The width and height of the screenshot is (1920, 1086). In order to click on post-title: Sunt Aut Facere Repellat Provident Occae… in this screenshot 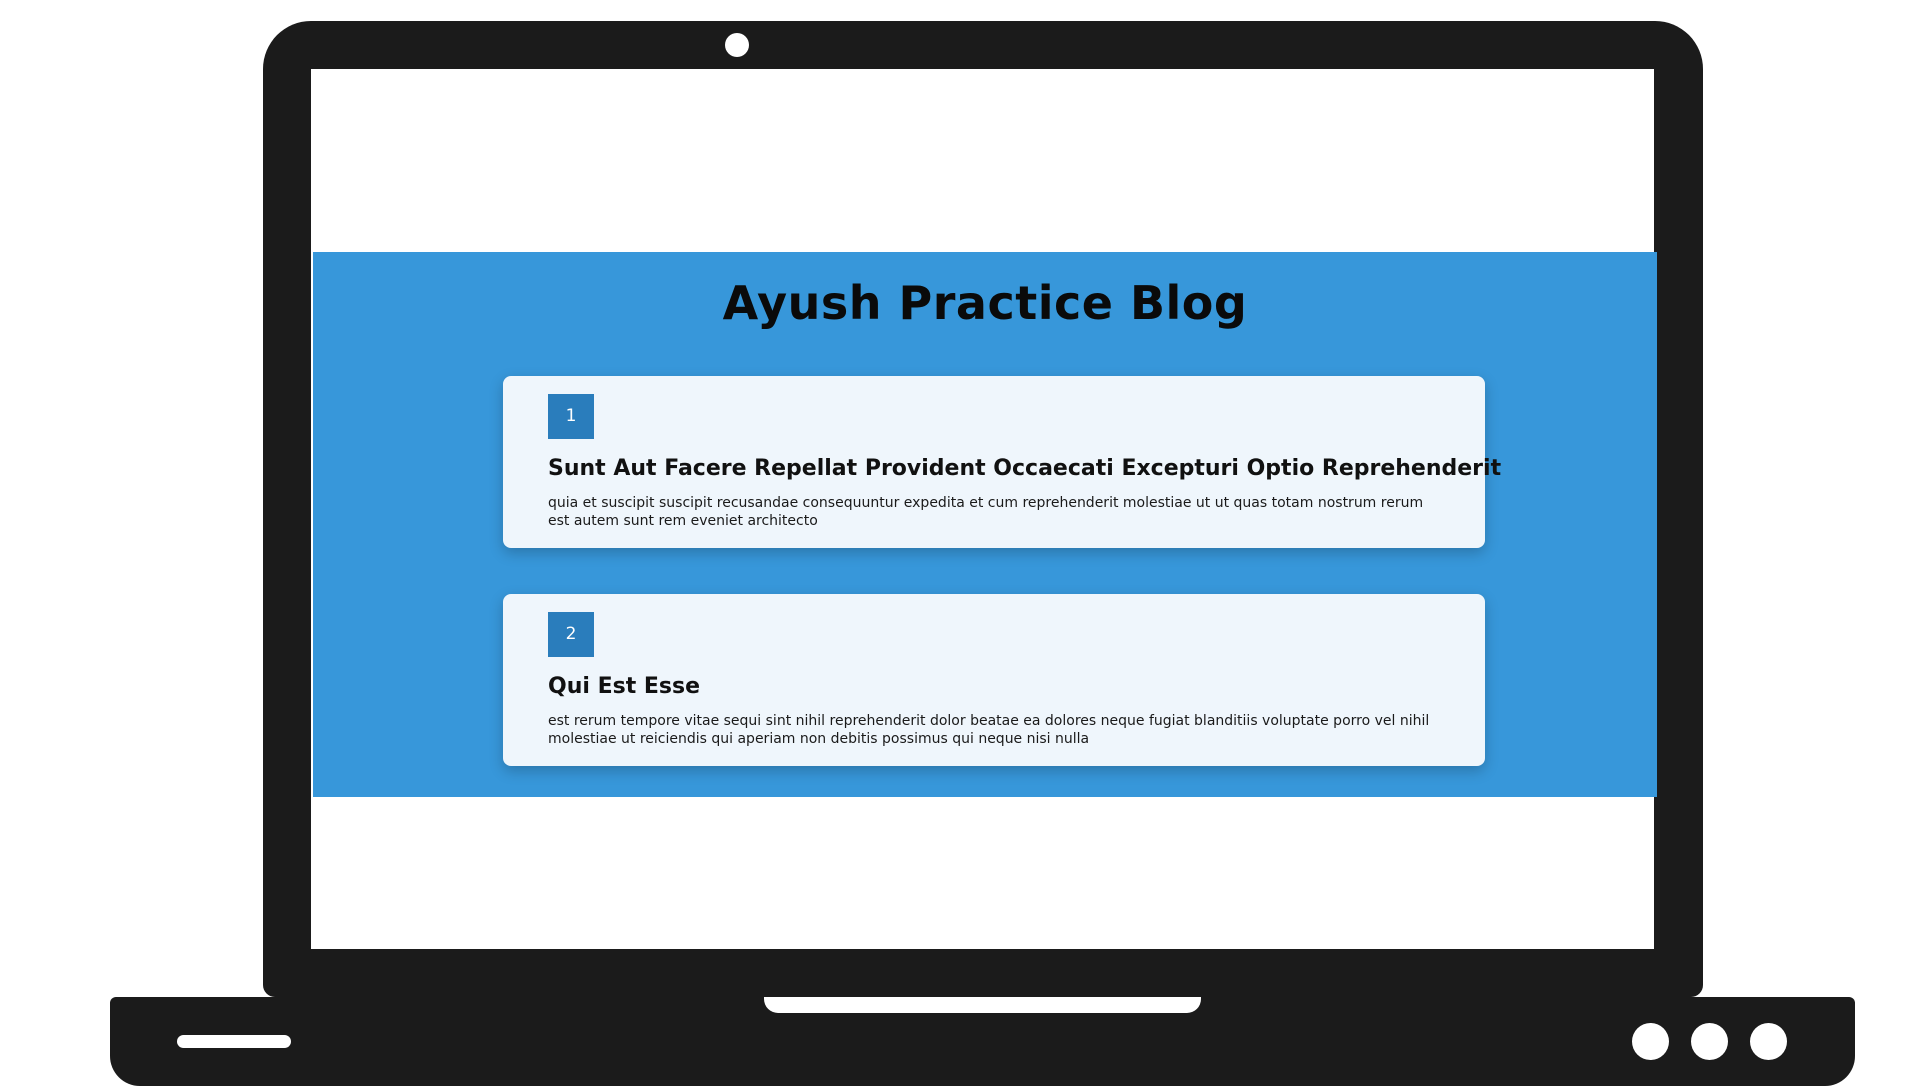, I will do `click(1024, 468)`.